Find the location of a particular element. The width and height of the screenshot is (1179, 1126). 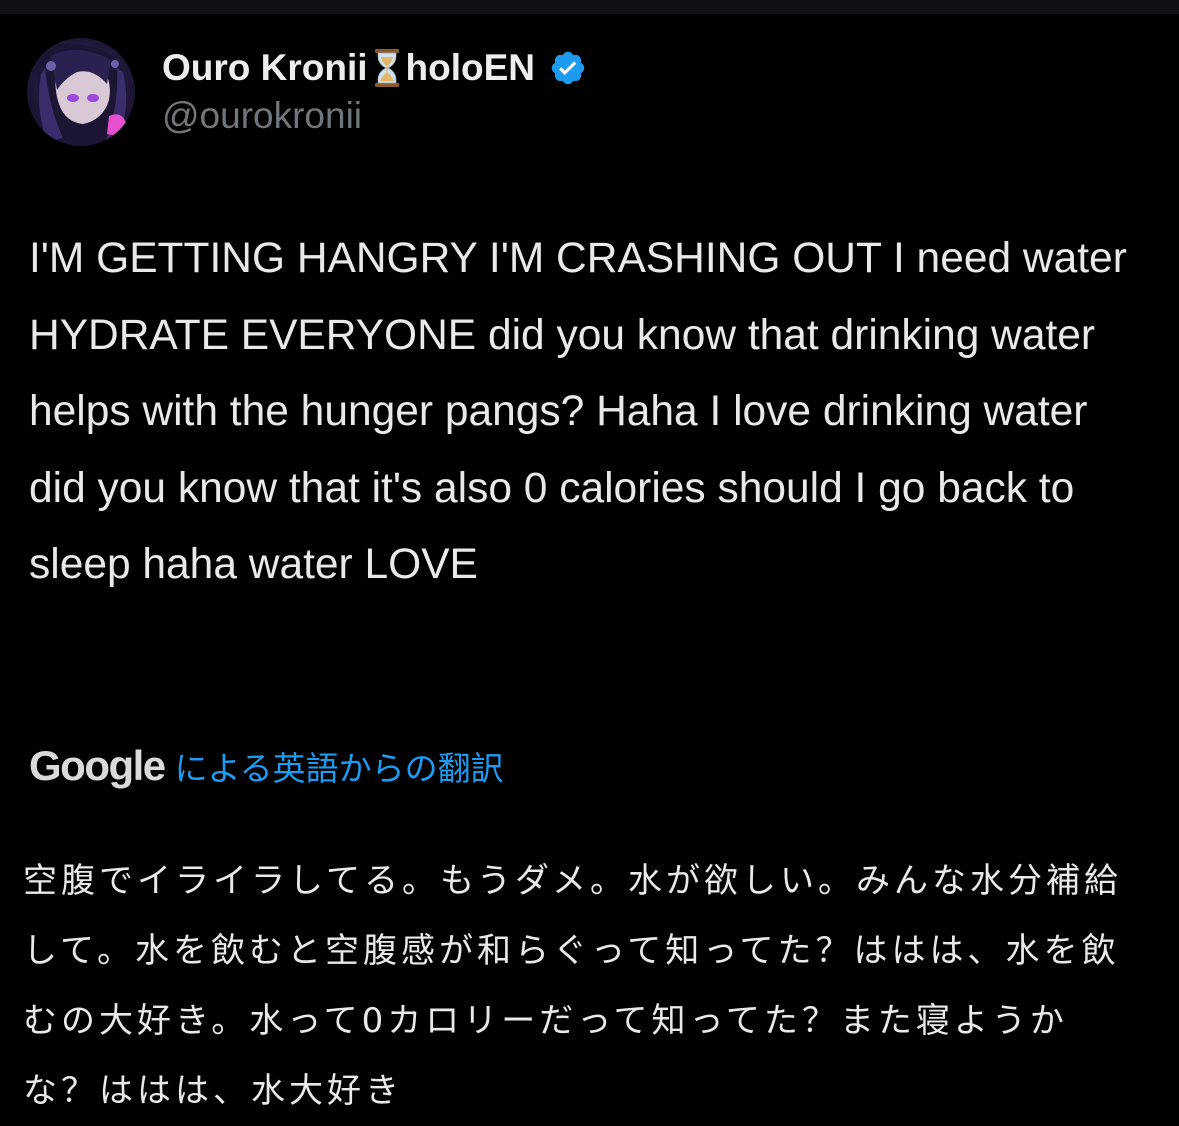

verified-badge-icon is located at coordinates (568, 68).